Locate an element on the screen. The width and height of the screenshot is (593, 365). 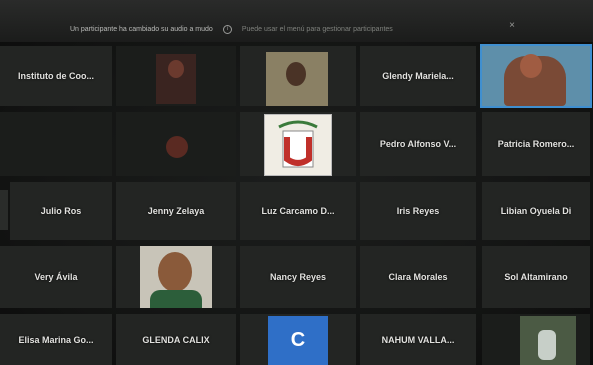
shirt-shape is located at coordinates (176, 299).